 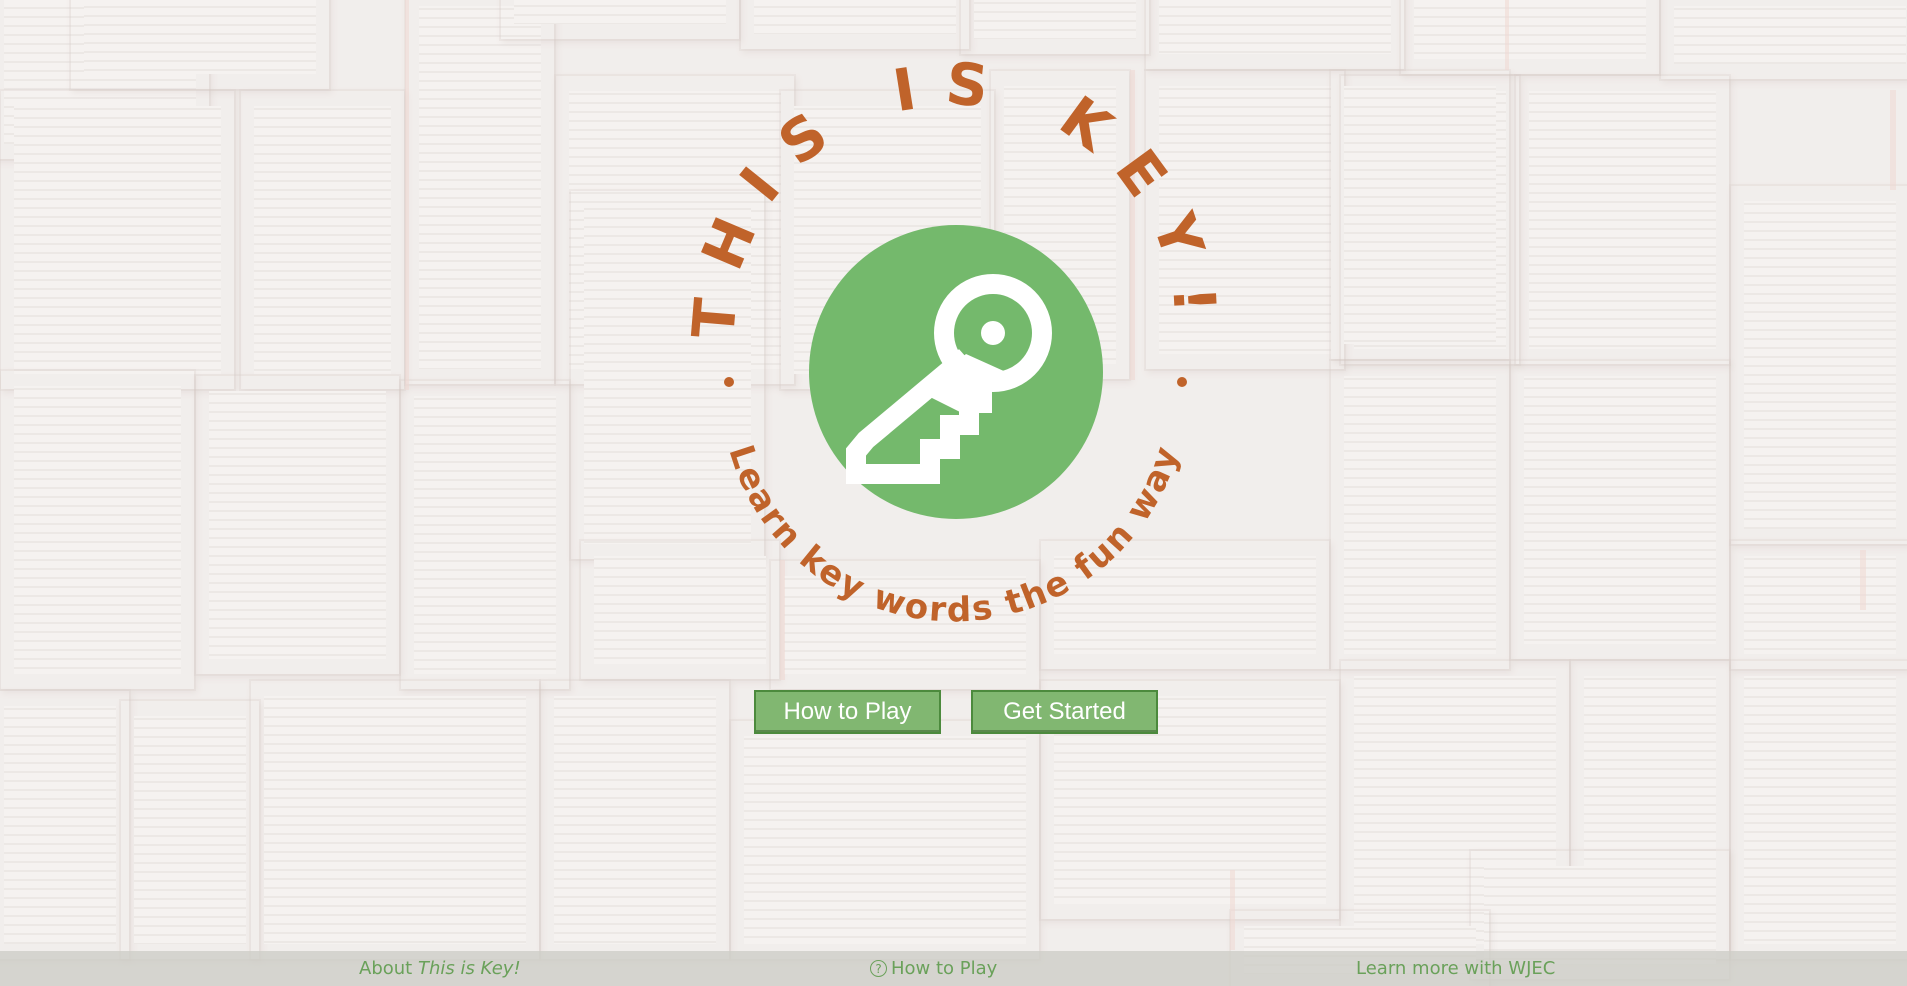 I want to click on main-actions: How to Play Get Started, so click(x=953, y=713).